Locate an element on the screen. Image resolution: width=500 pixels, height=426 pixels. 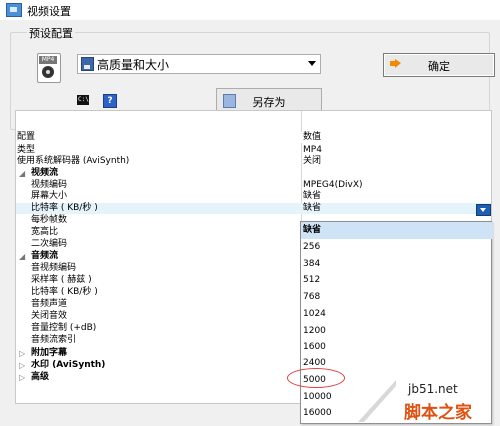
window-title: 视频设置 is located at coordinates (49, 11).